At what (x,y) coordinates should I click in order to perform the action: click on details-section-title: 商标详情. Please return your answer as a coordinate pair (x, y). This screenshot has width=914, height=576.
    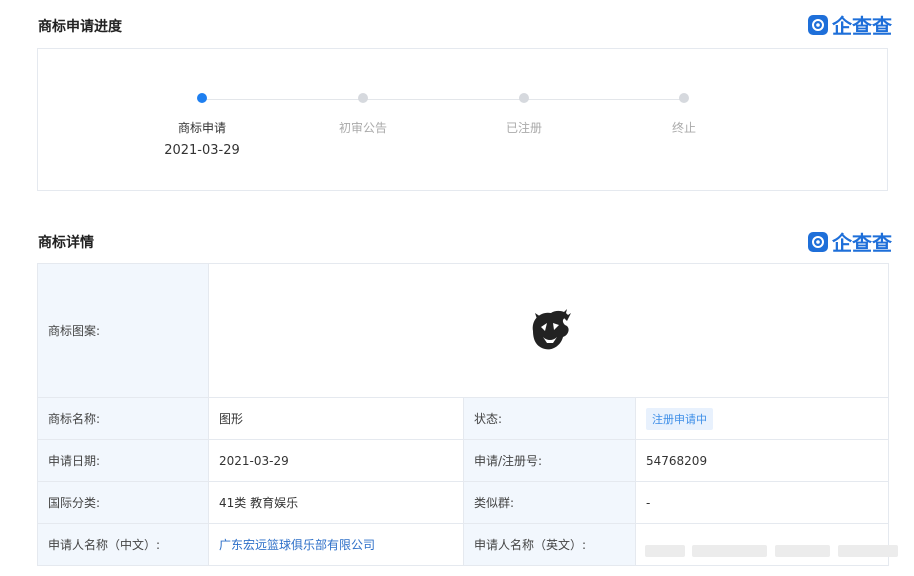
    Looking at the image, I should click on (66, 243).